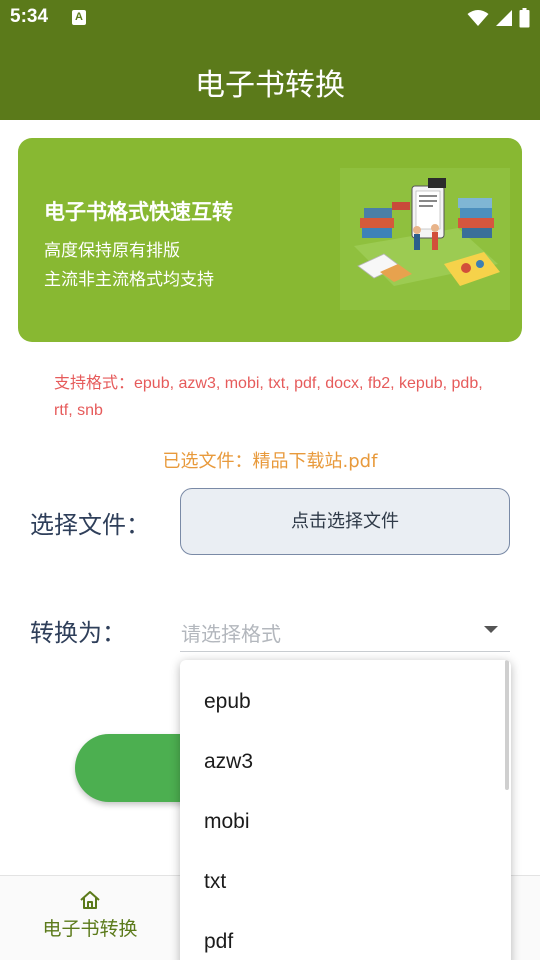  Describe the element at coordinates (425, 239) in the screenshot. I see `books-illustration` at that location.